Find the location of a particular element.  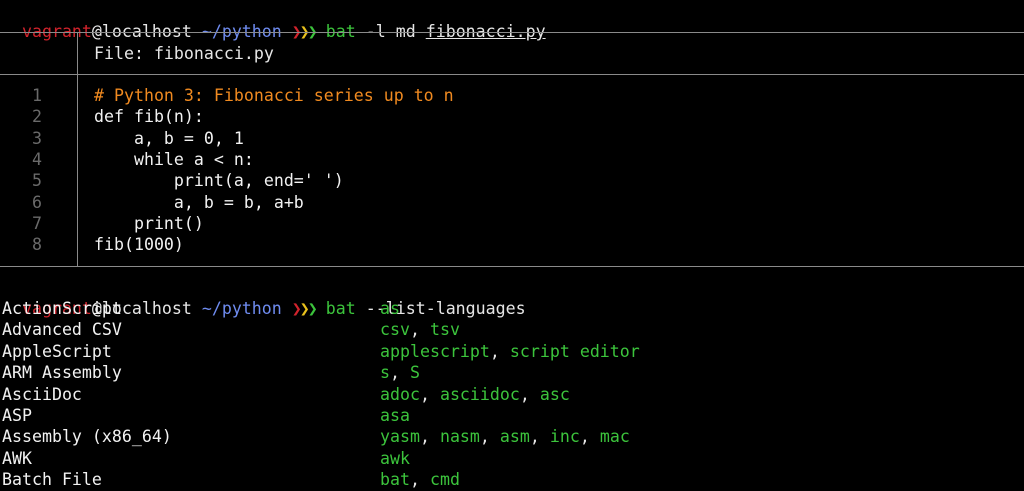

language-name: Assembly (x86_64) is located at coordinates (87, 437).